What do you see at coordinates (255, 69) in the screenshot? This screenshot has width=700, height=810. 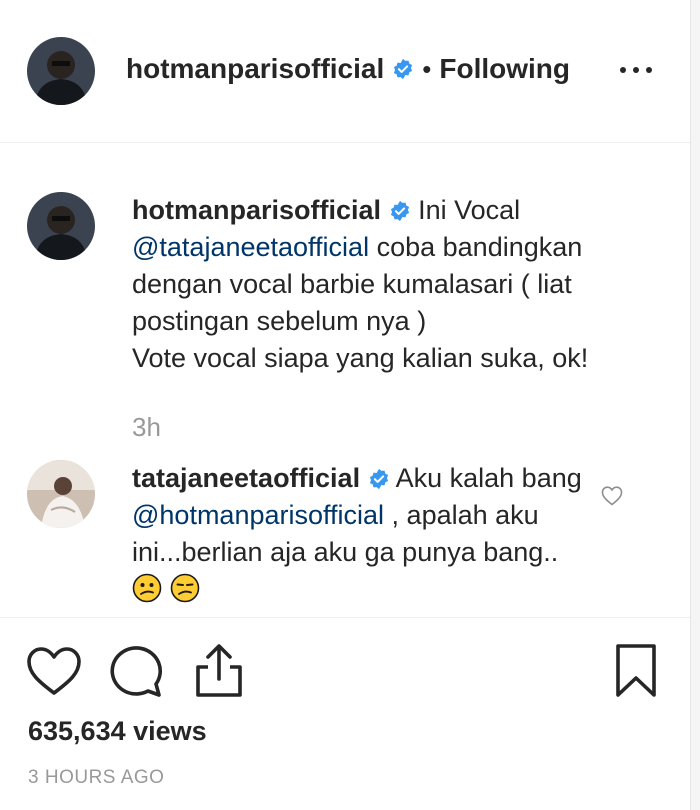 I see `username-link: hotmanparisofficial` at bounding box center [255, 69].